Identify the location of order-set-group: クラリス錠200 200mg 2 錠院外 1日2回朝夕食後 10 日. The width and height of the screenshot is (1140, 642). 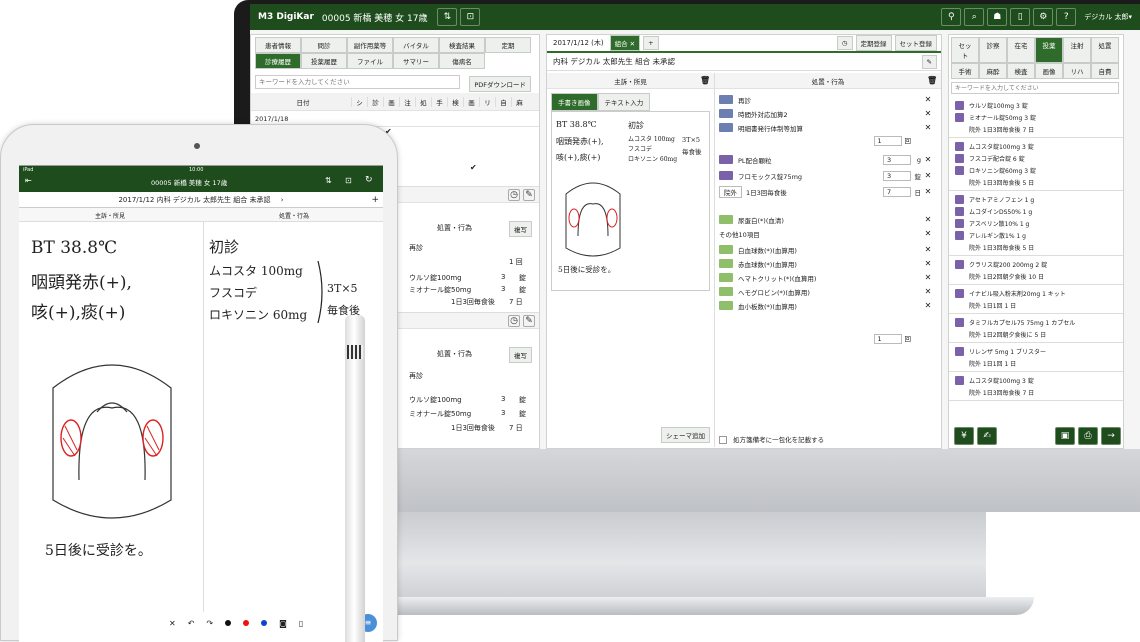
(1036, 270).